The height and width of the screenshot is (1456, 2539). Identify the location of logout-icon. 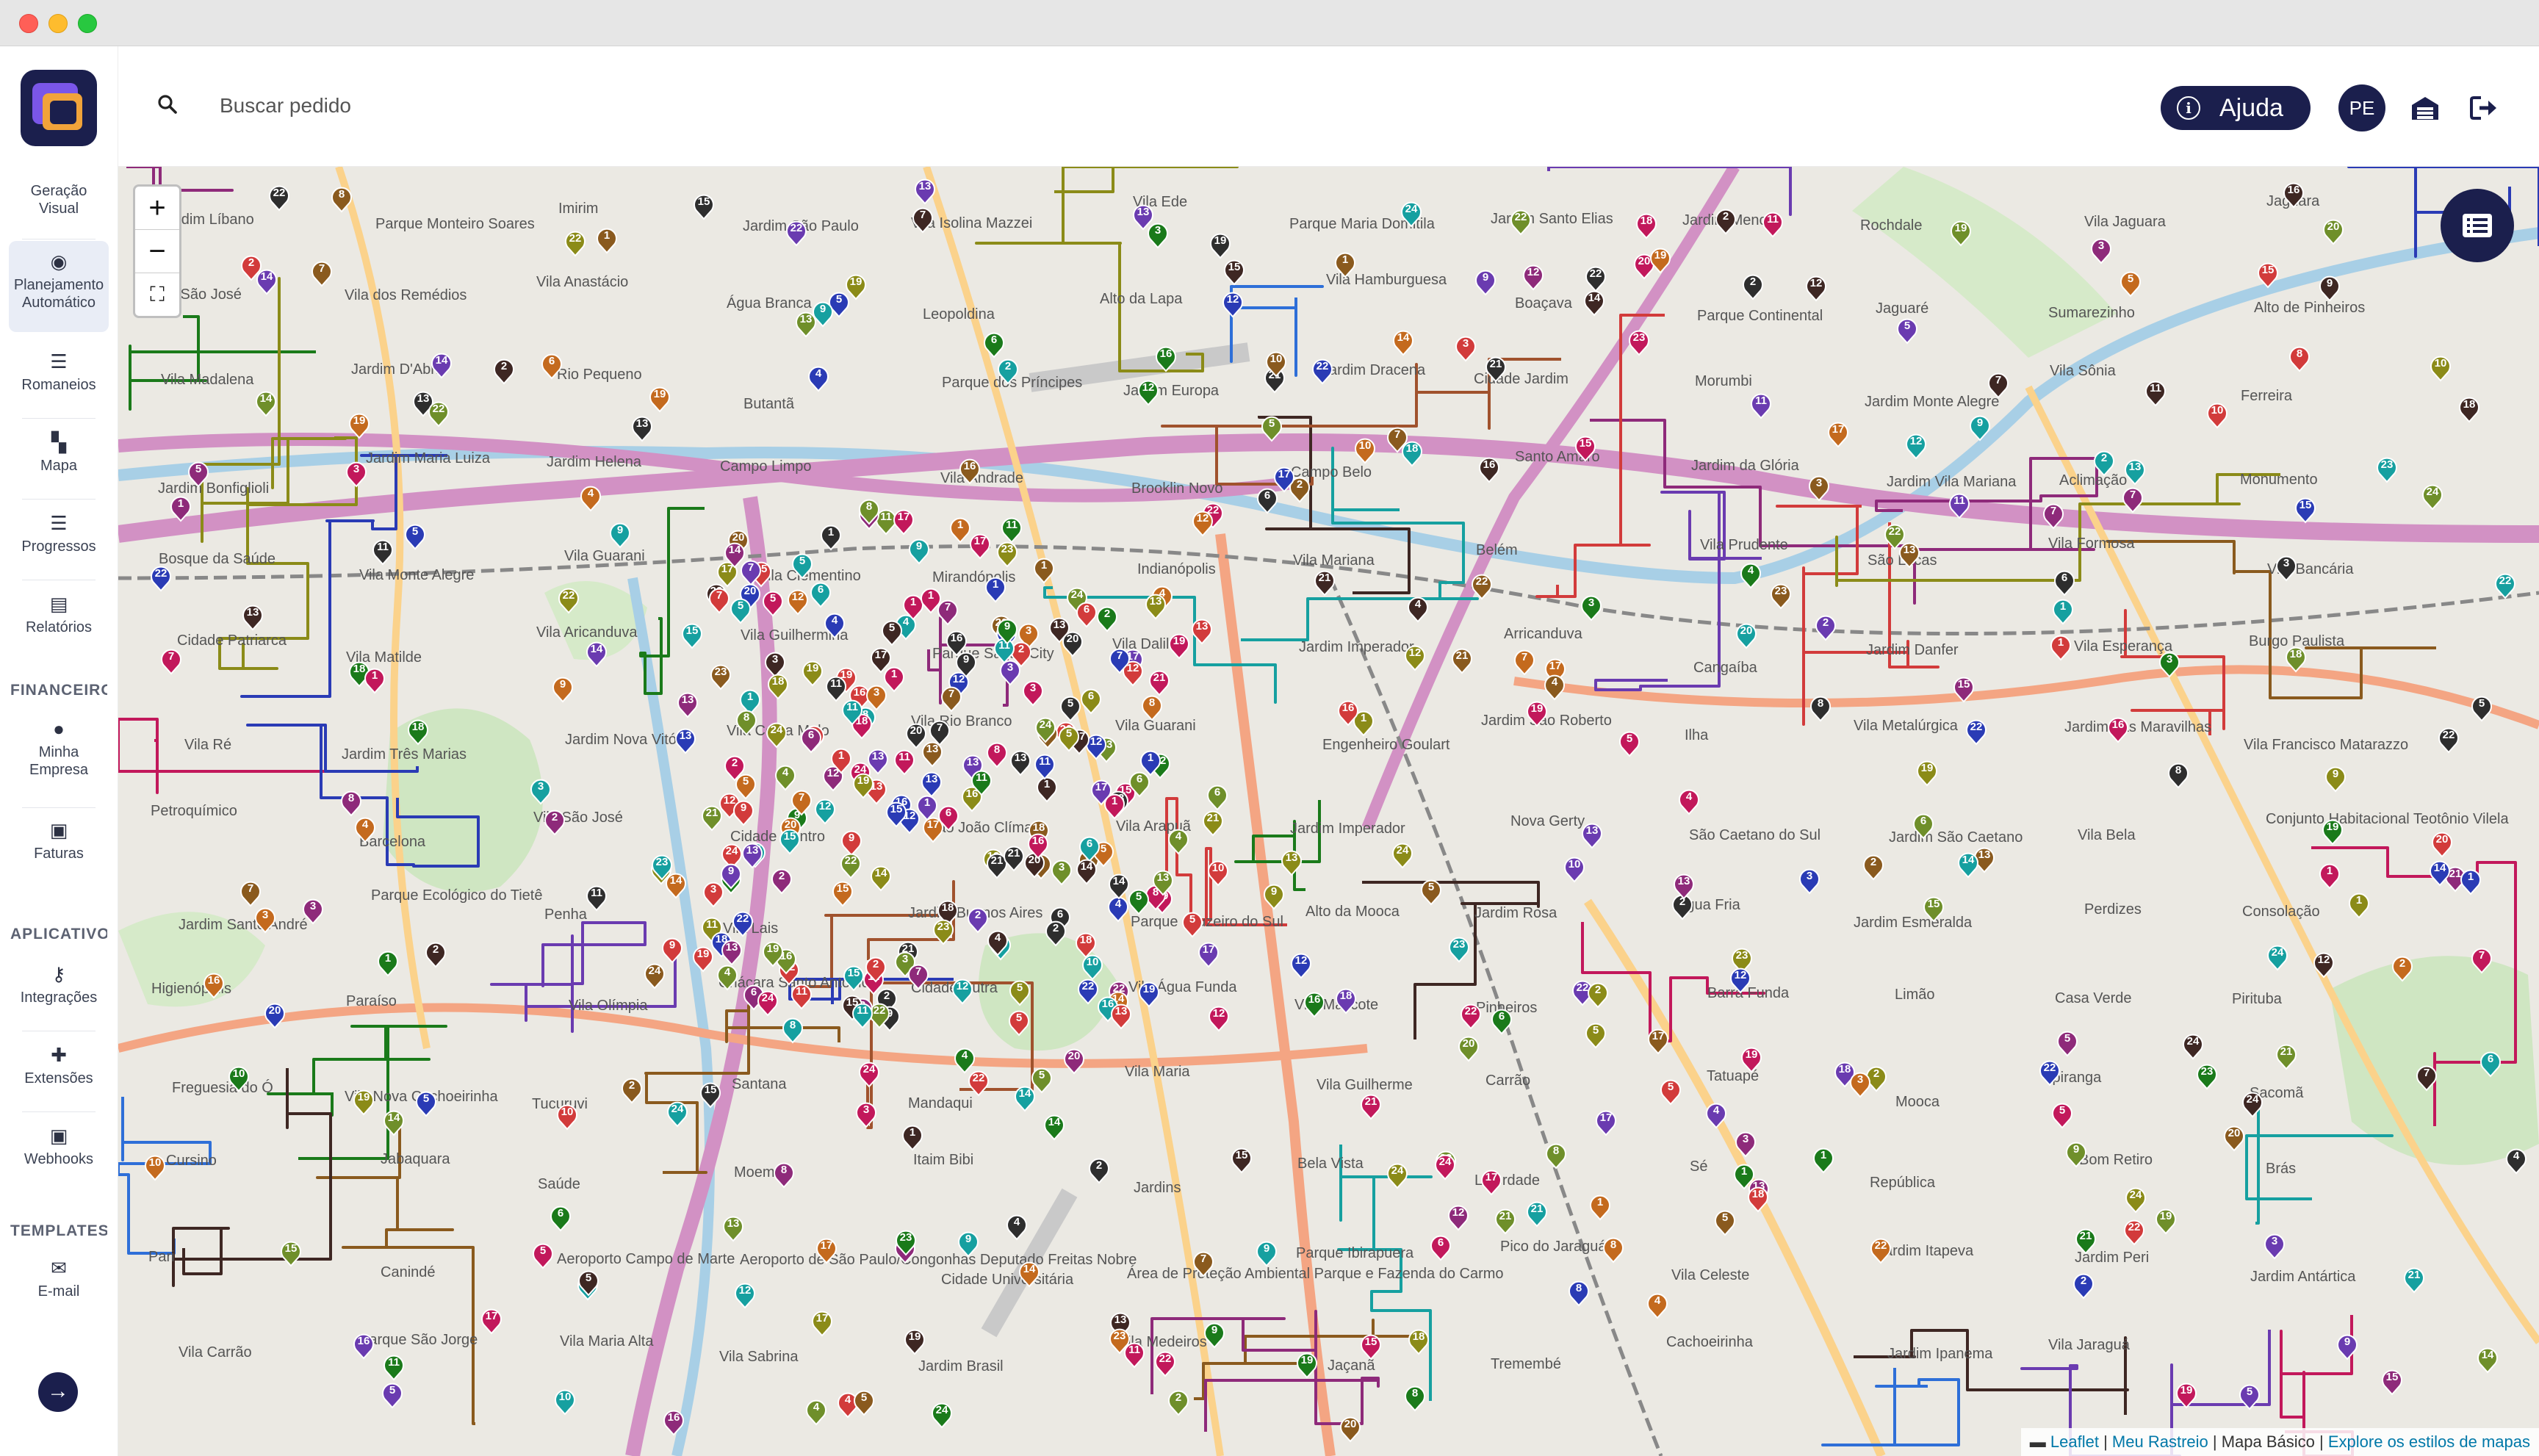
(2484, 108).